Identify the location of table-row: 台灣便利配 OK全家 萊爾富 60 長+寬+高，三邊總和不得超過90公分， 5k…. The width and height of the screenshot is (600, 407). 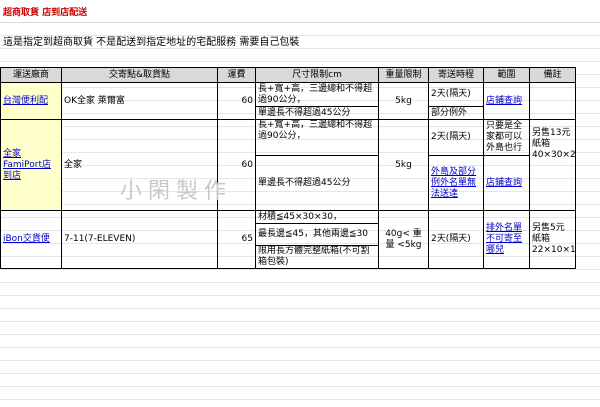
(288, 101).